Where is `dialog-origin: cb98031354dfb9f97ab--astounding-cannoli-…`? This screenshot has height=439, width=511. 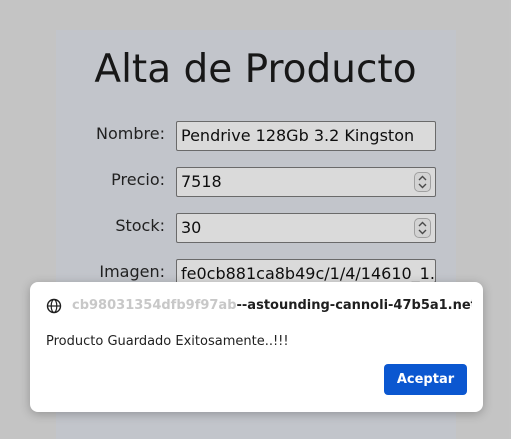
dialog-origin: cb98031354dfb9f97ab--astounding-cannoli-… is located at coordinates (272, 306).